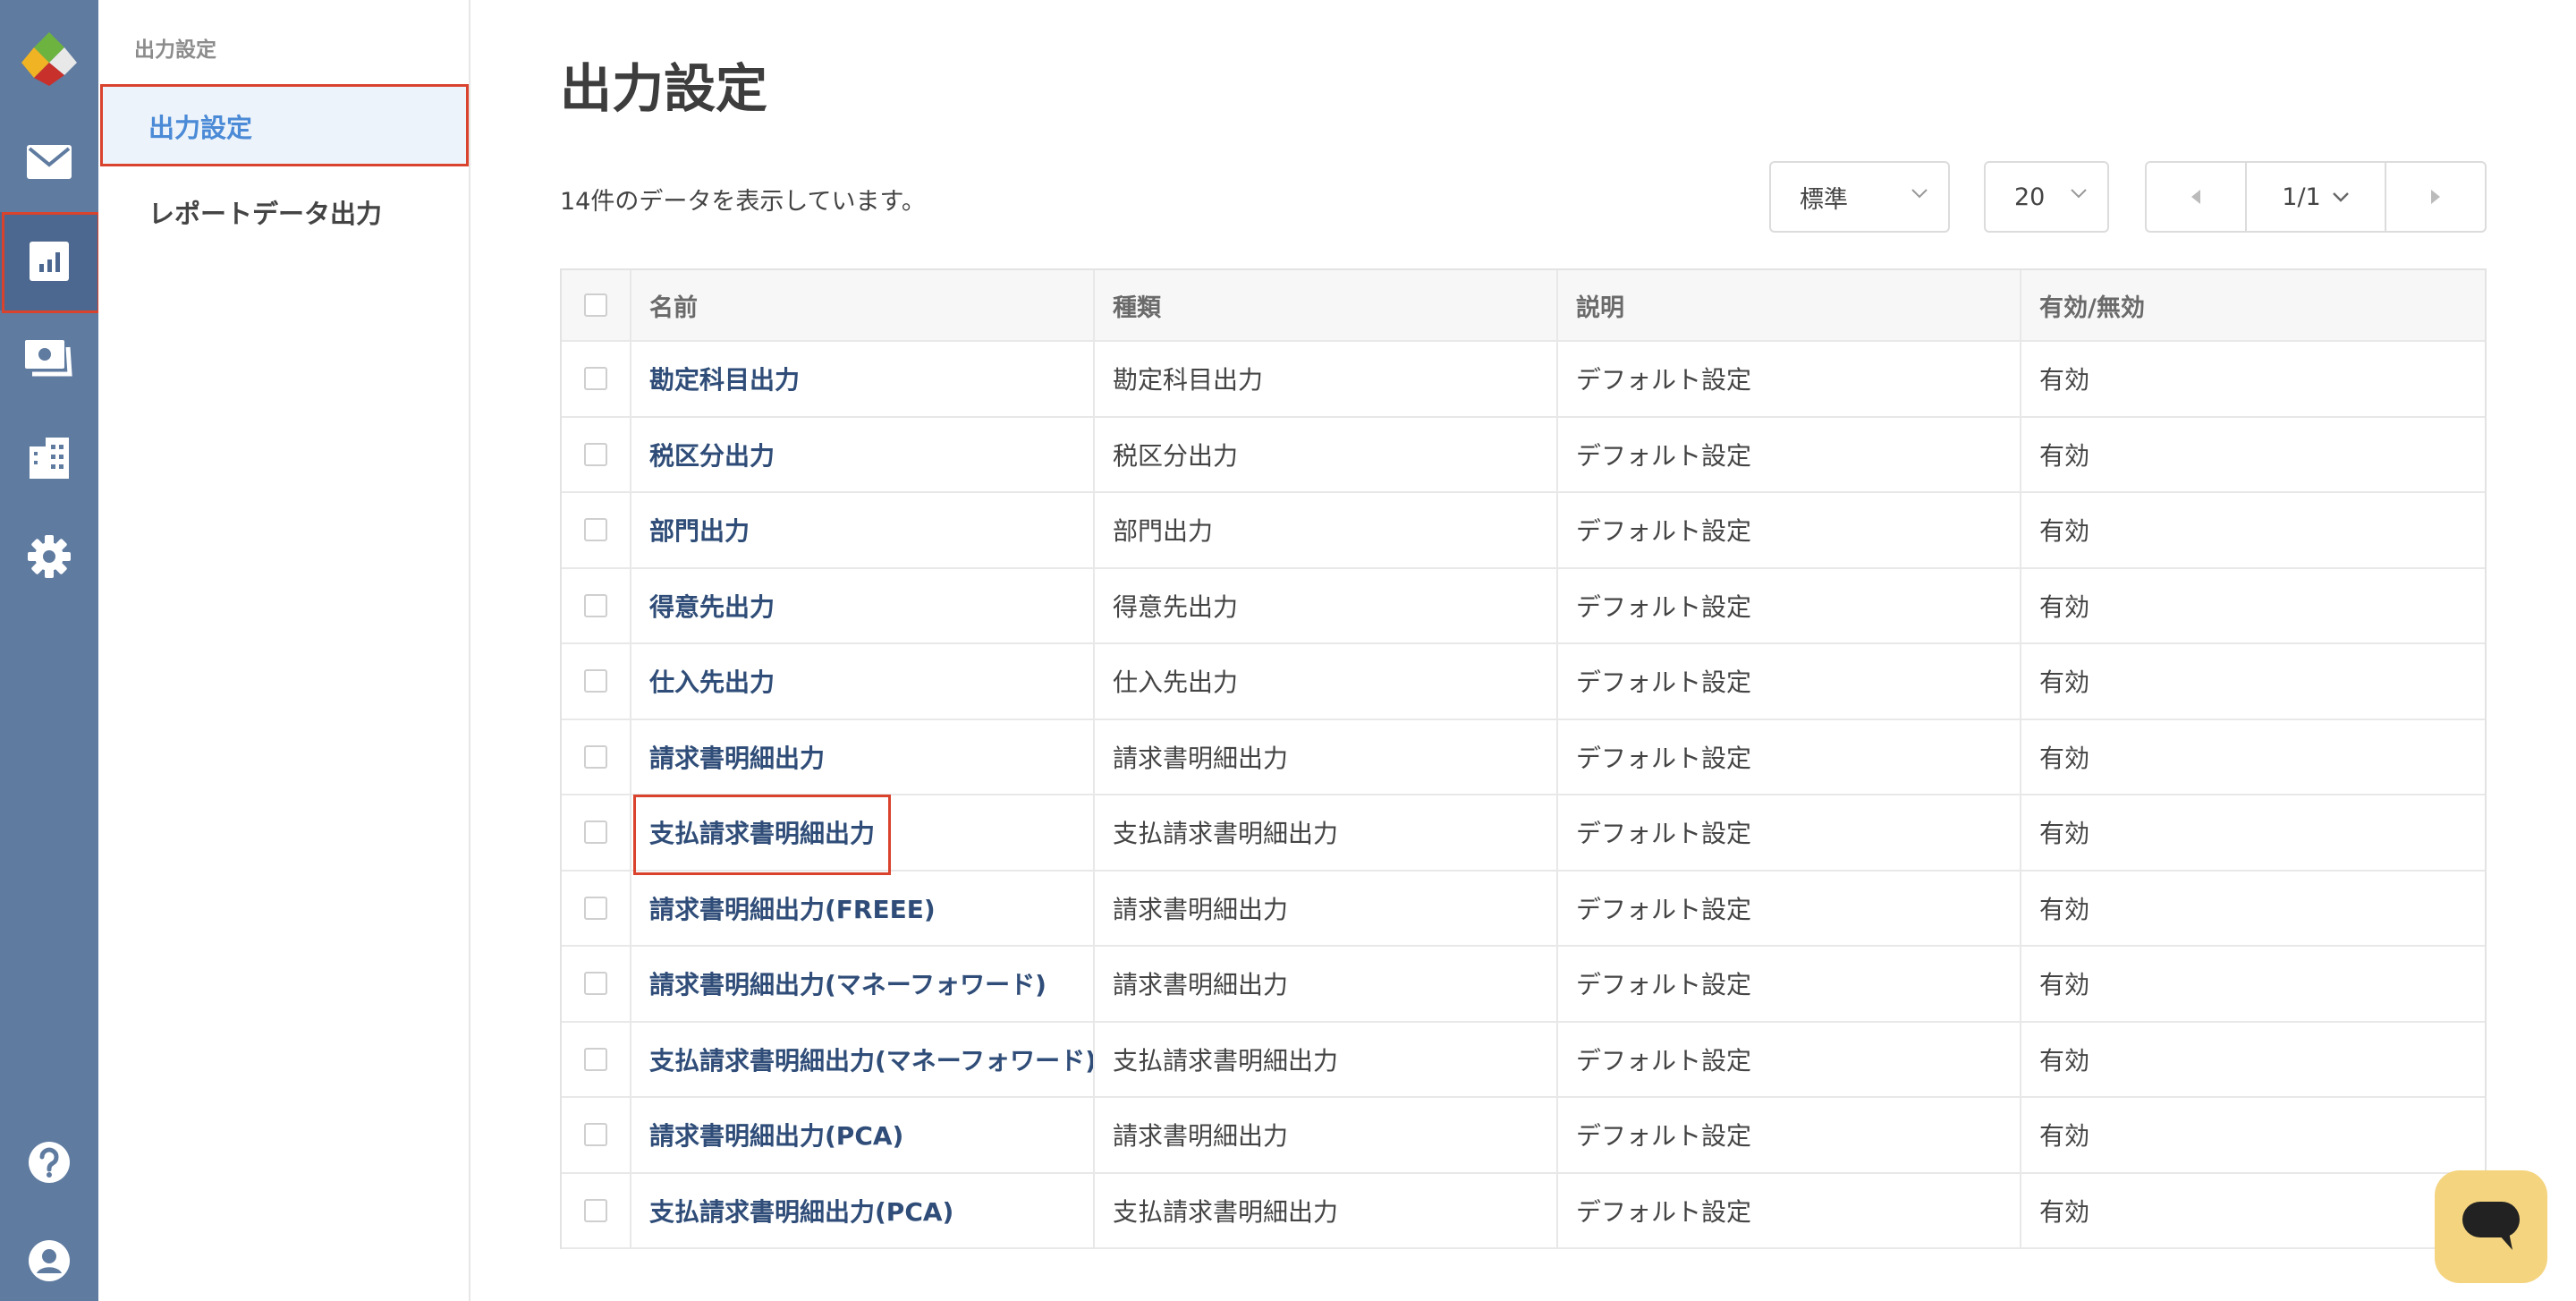  I want to click on name-link: 請求書明細出力(マネーフォワード), so click(847, 983).